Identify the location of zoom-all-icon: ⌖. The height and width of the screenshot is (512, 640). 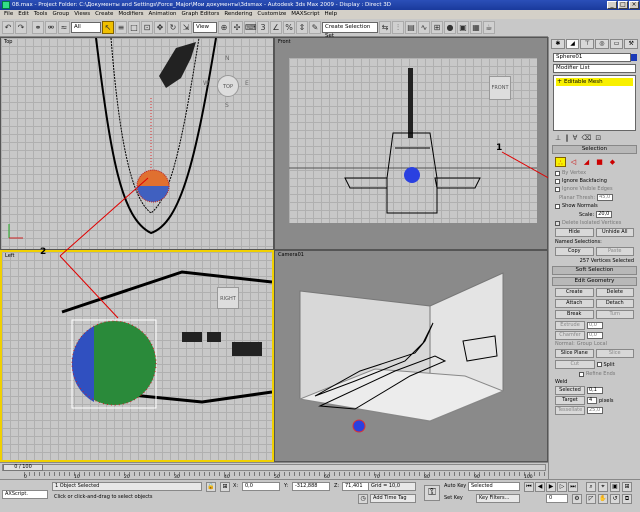
(603, 487).